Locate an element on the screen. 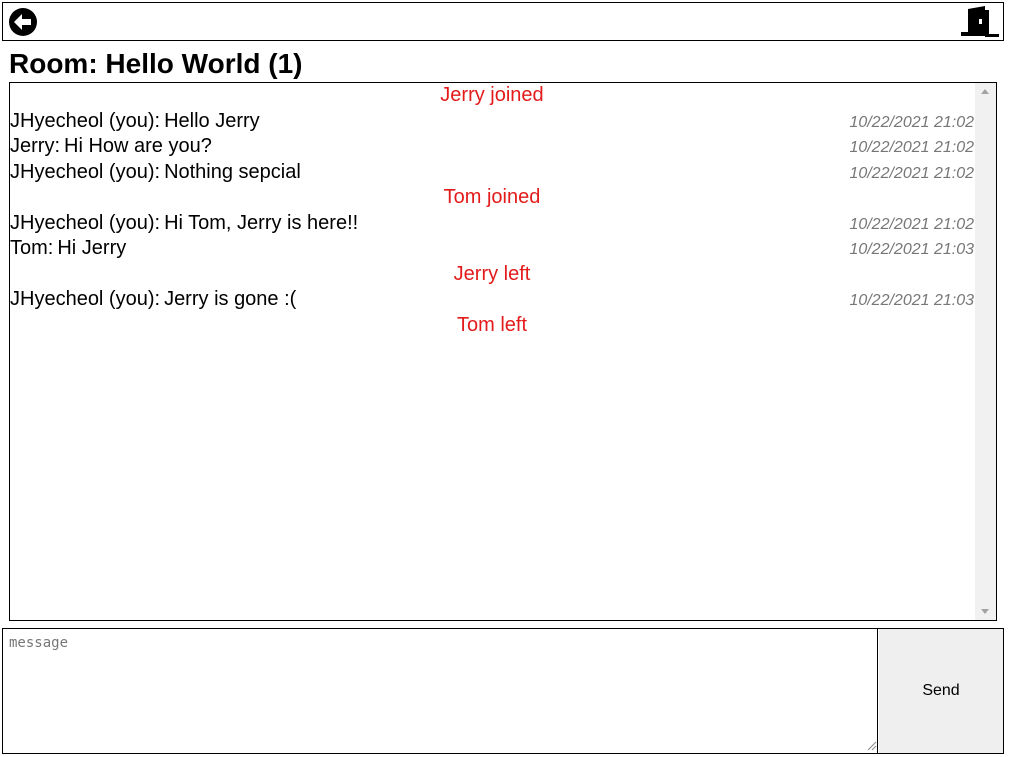 Image resolution: width=1012 pixels, height=757 pixels. exit-room-button is located at coordinates (981, 22).